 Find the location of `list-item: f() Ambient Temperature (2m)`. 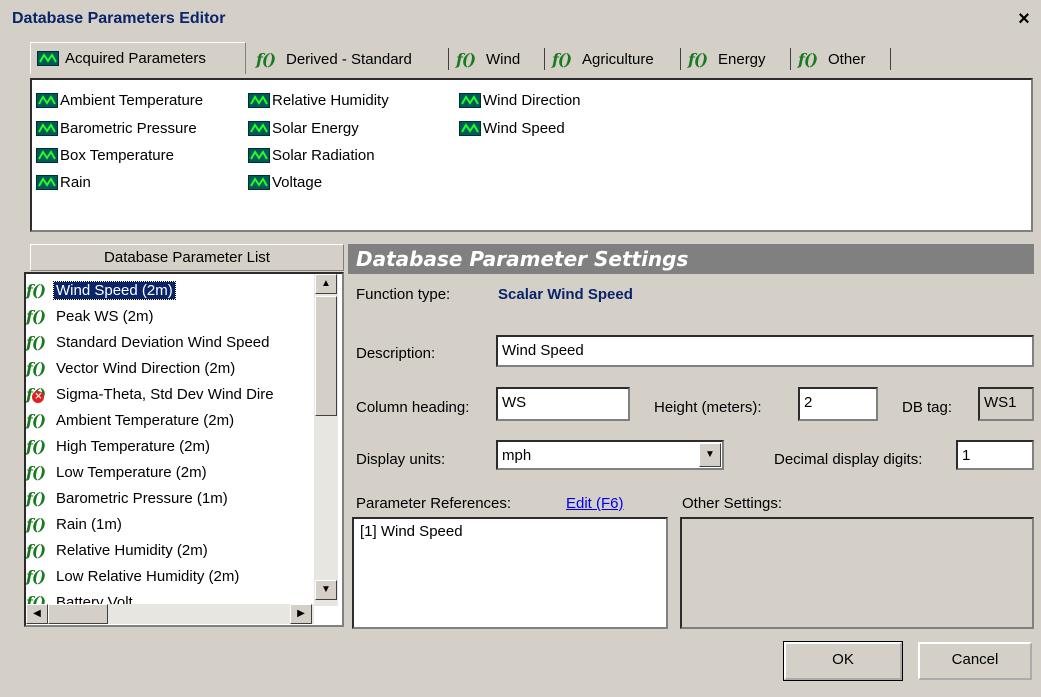

list-item: f() Ambient Temperature (2m) is located at coordinates (131, 420).